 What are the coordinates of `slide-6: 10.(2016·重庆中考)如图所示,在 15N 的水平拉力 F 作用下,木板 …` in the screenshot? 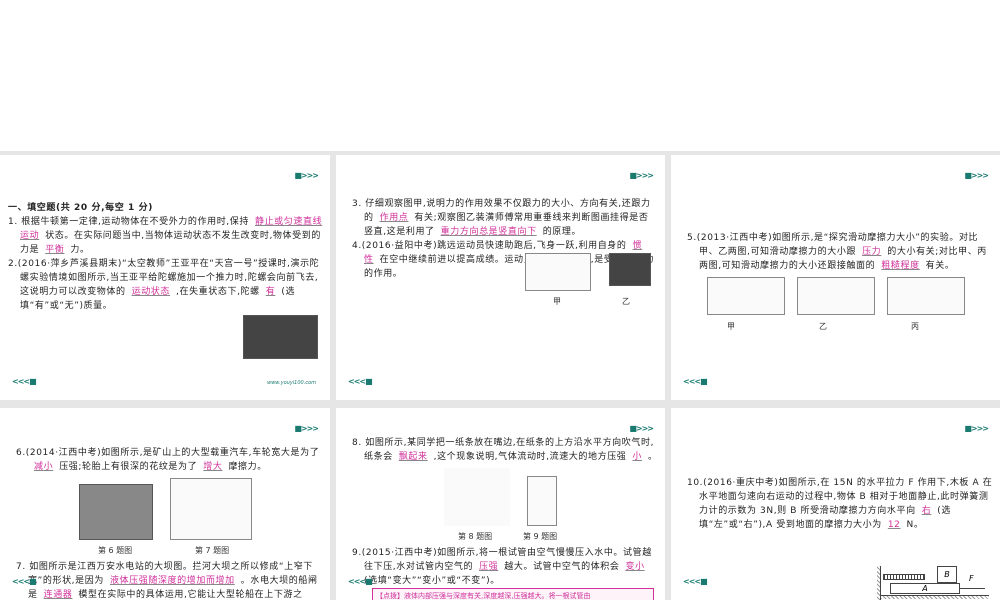 It's located at (835, 504).